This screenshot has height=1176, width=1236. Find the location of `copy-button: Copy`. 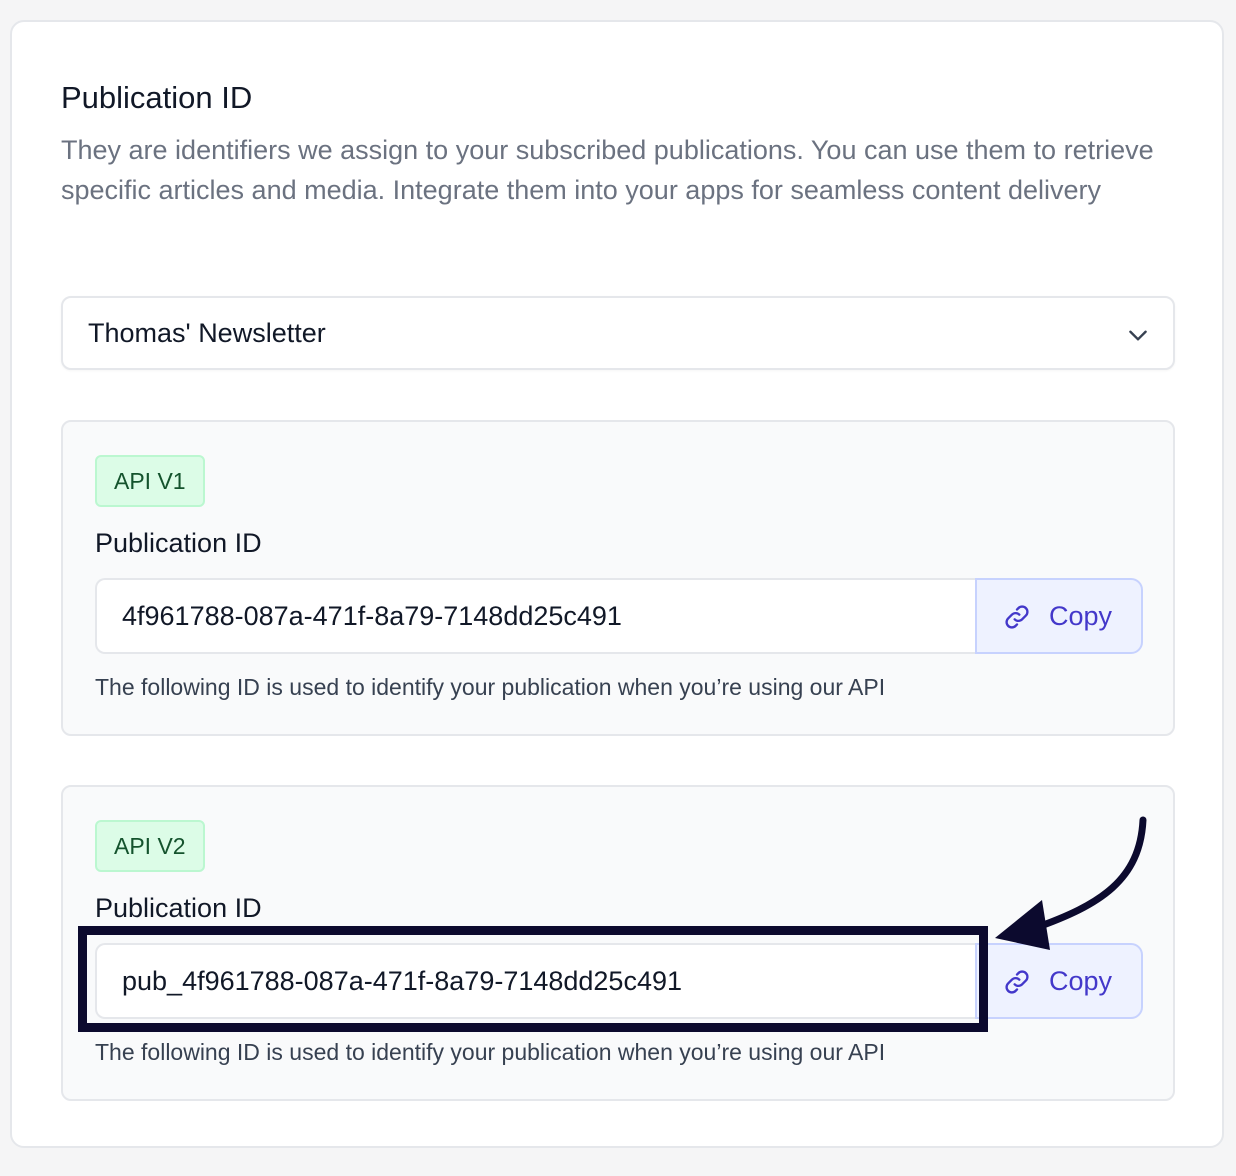

copy-button: Copy is located at coordinates (1059, 616).